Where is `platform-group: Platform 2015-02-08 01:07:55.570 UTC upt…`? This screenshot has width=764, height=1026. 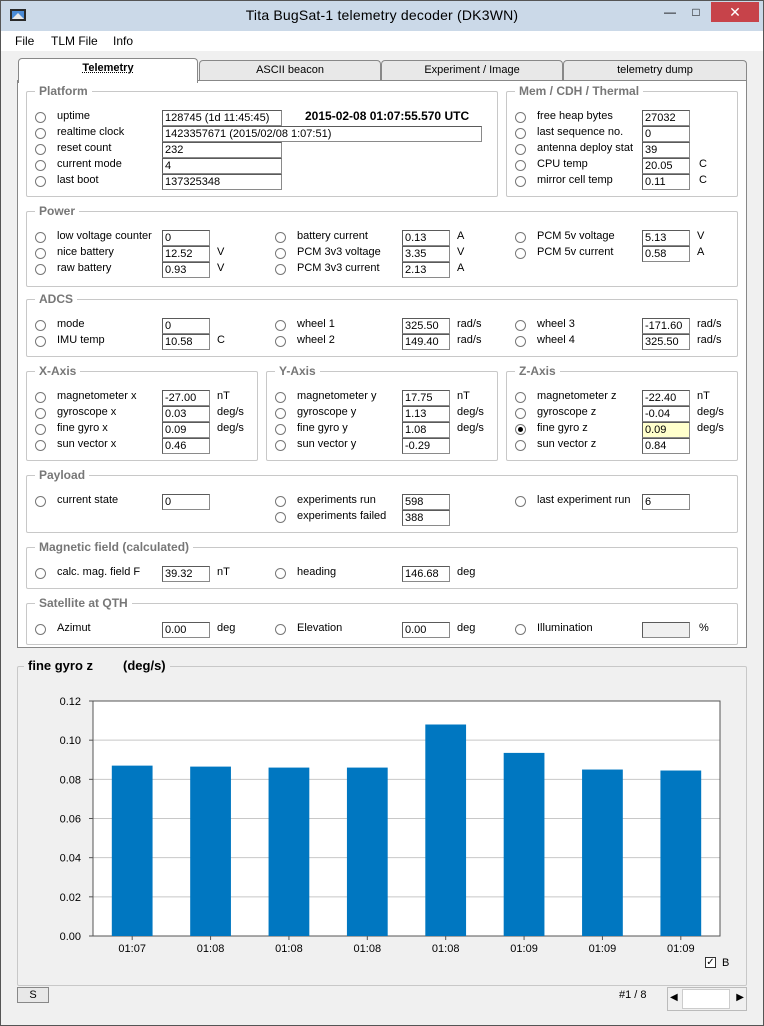
platform-group: Platform 2015-02-08 01:07:55.570 UTC upt… is located at coordinates (262, 140).